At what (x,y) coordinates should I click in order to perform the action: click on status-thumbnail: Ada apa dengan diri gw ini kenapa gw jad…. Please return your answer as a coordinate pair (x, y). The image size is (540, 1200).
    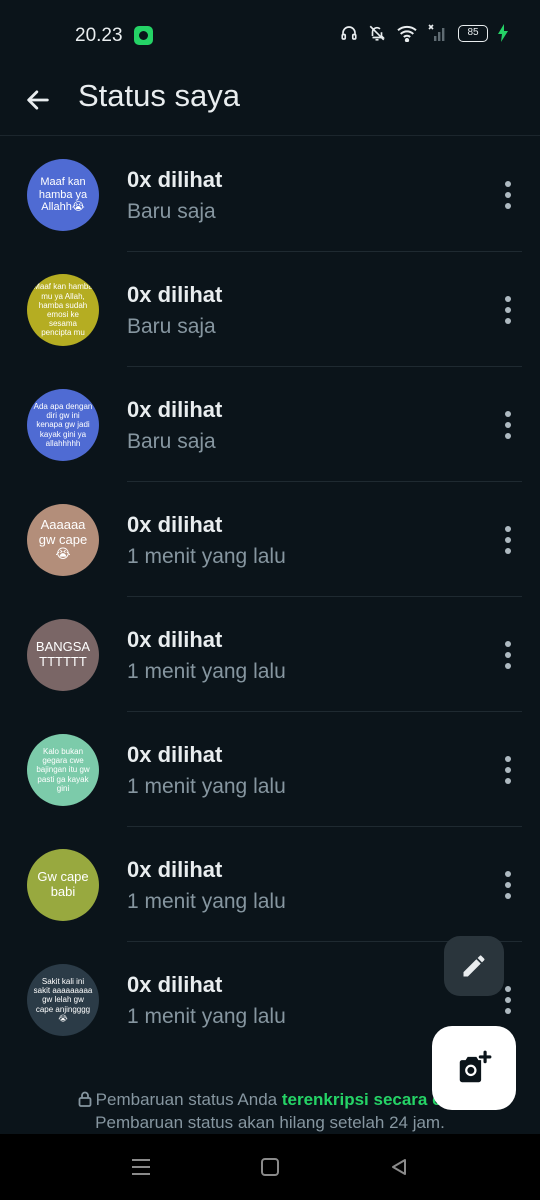
    Looking at the image, I should click on (63, 425).